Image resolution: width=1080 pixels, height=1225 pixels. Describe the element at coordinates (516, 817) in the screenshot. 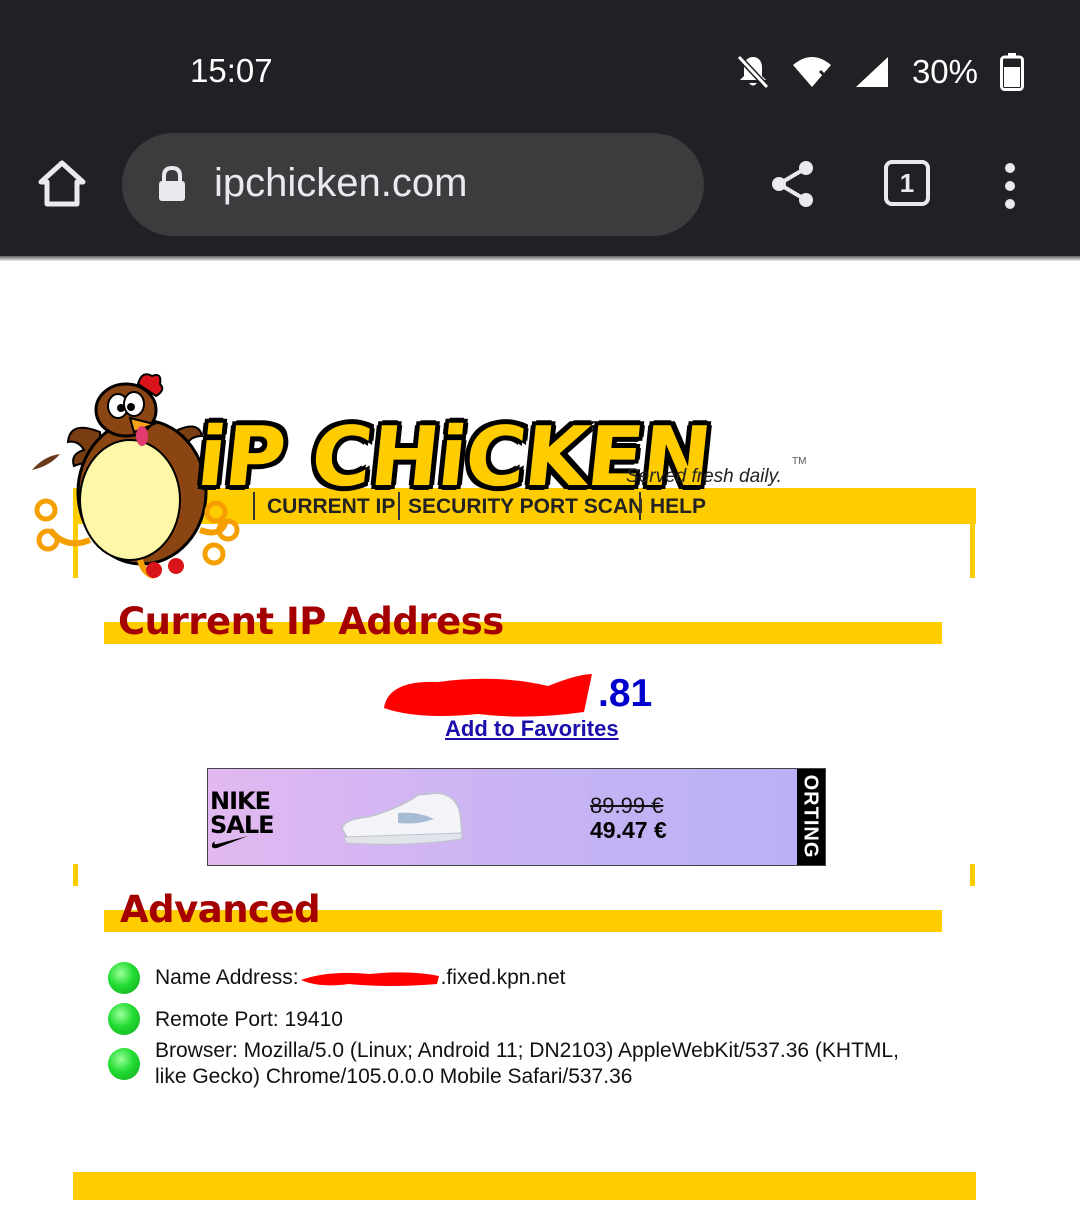

I see `ad-banner: NIKE SALE 89.99 € 49.47 € ORTING` at that location.